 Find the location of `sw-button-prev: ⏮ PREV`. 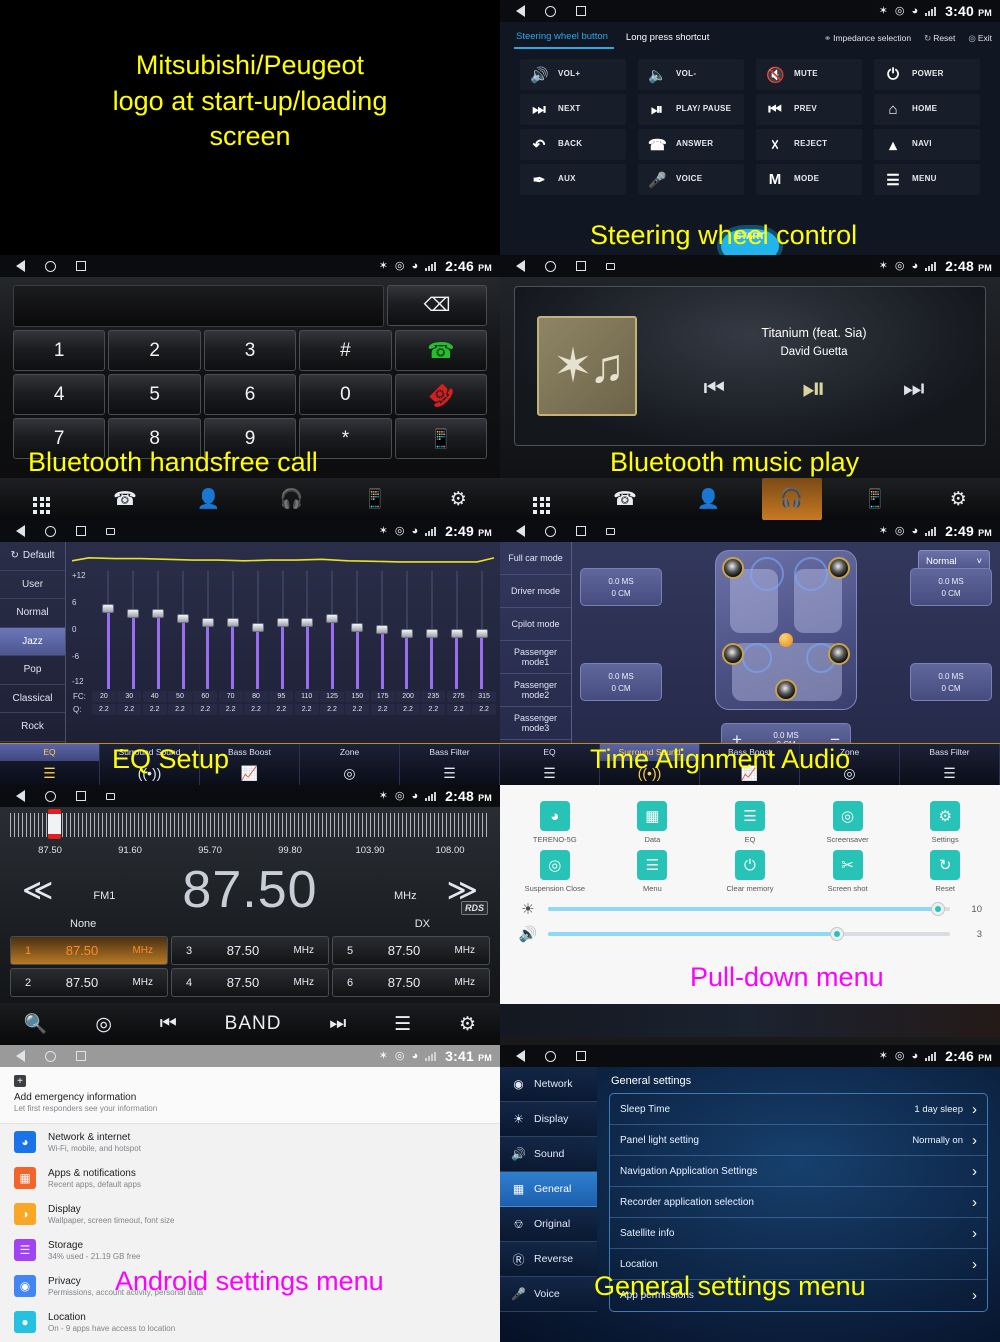

sw-button-prev: ⏮ PREV is located at coordinates (809, 109).